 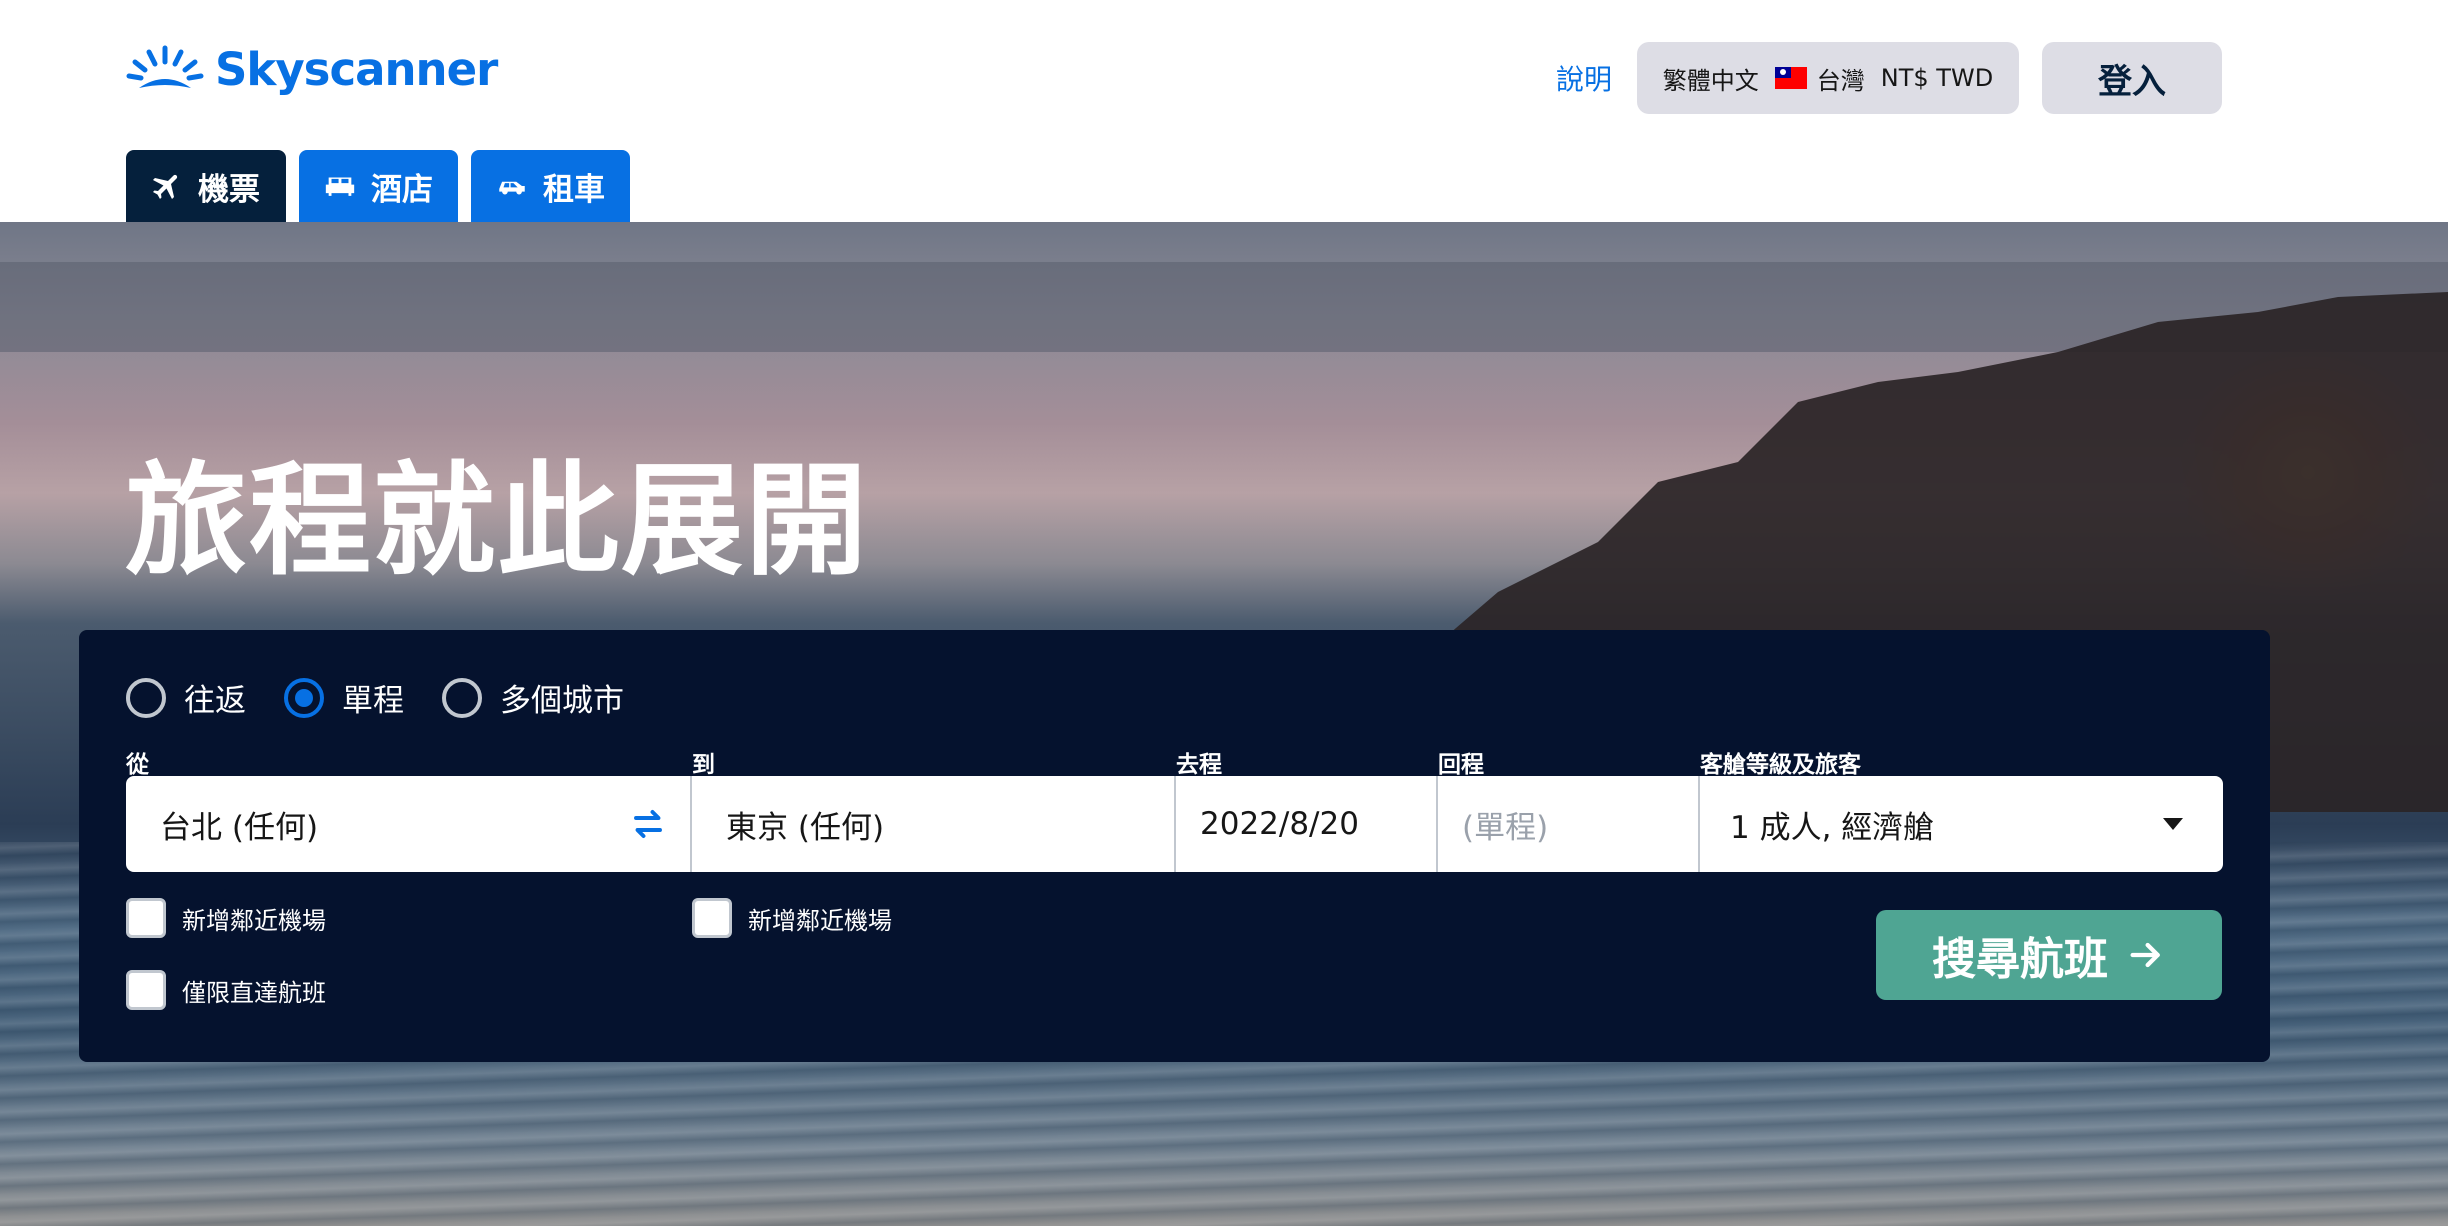 I want to click on tab-label: 租車, so click(x=574, y=189).